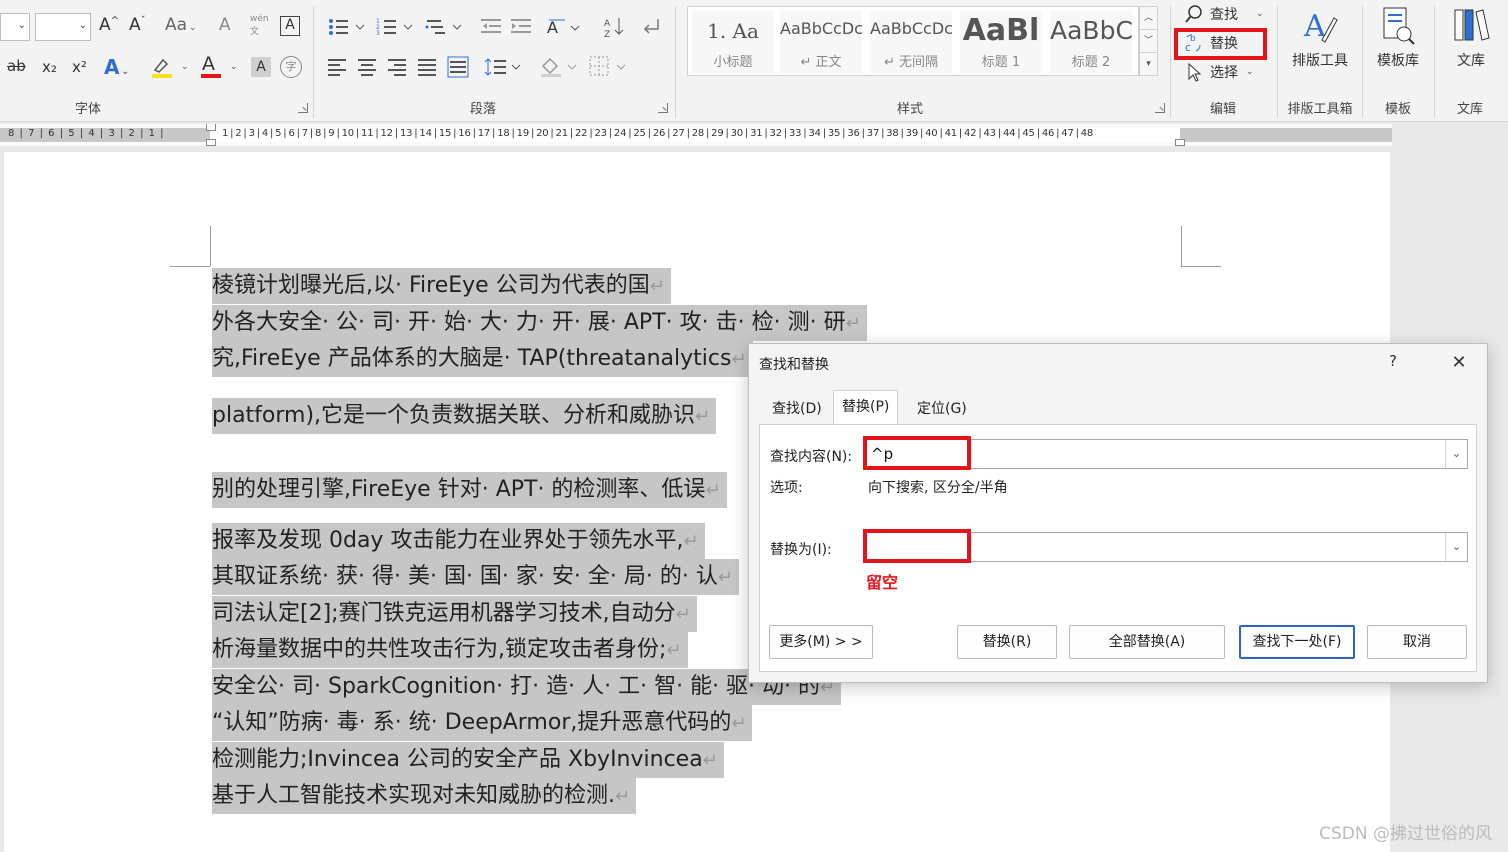 The width and height of the screenshot is (1508, 852). I want to click on borders-icon, so click(607, 66).